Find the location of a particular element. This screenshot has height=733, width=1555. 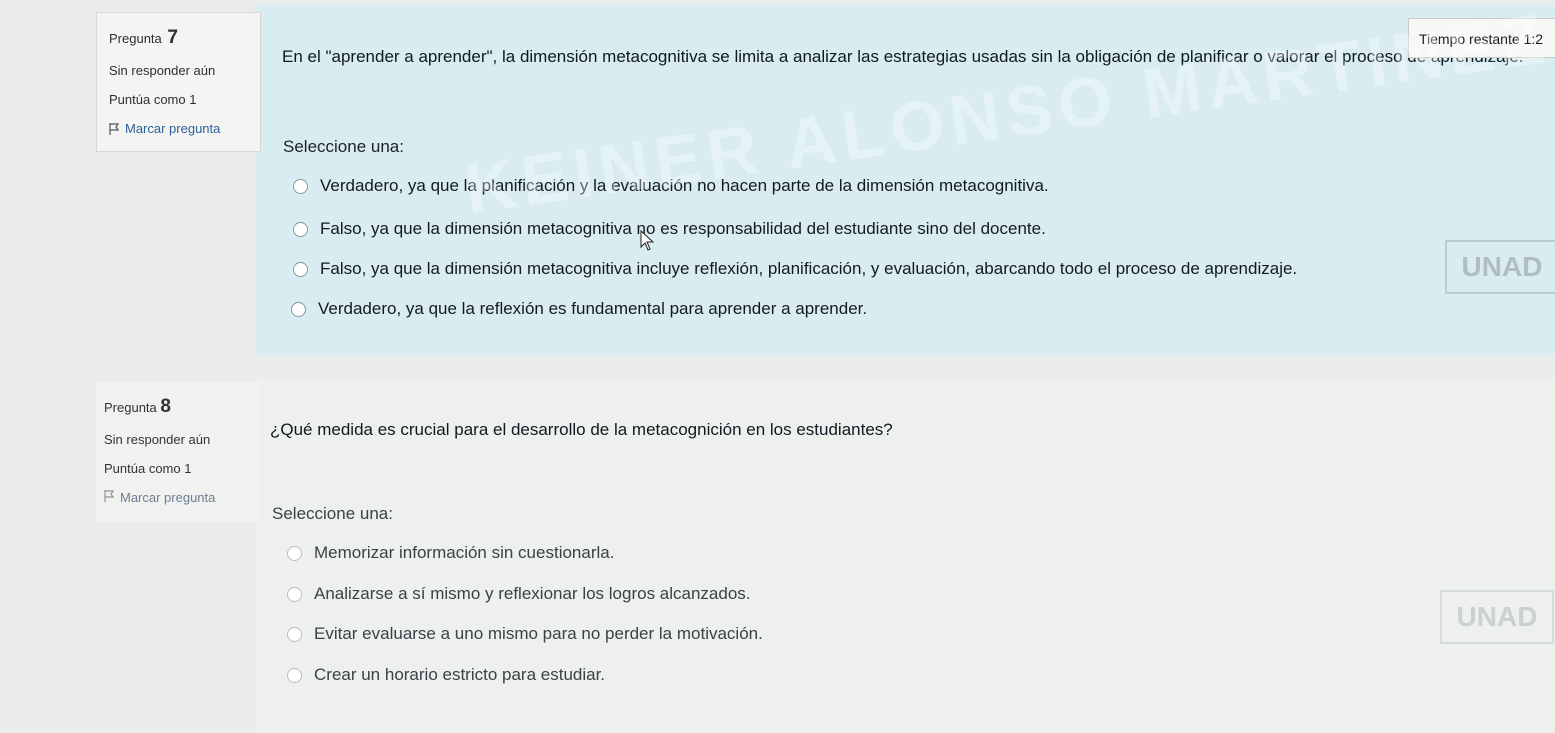

flag-question-7-button: Marcar pregunta is located at coordinates (164, 128).